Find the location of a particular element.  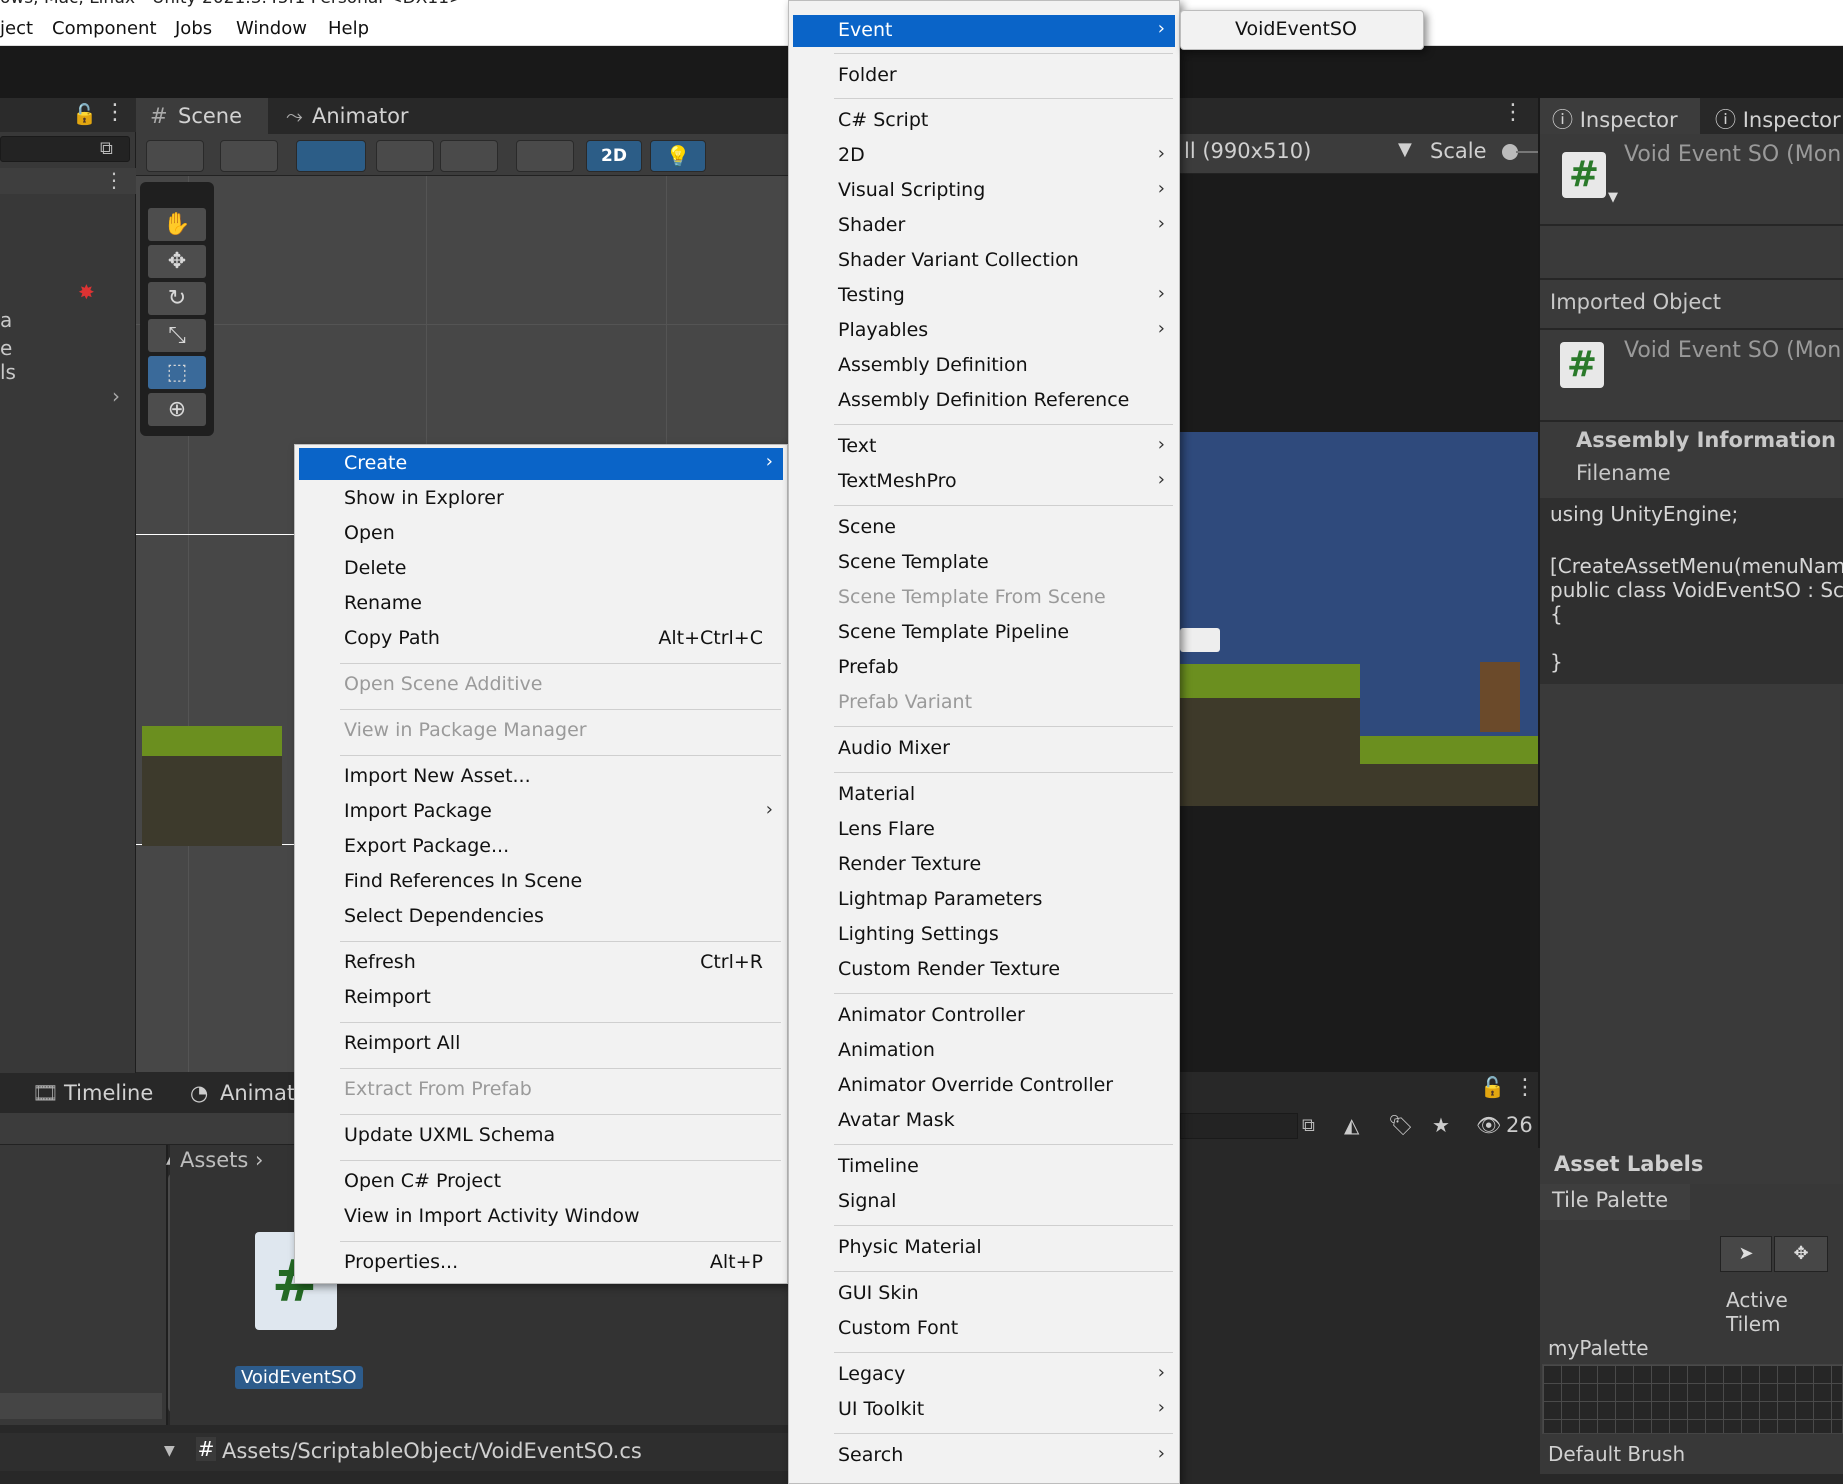

tab-inspector-2: ⓘ Inspector is located at coordinates (1773, 116).